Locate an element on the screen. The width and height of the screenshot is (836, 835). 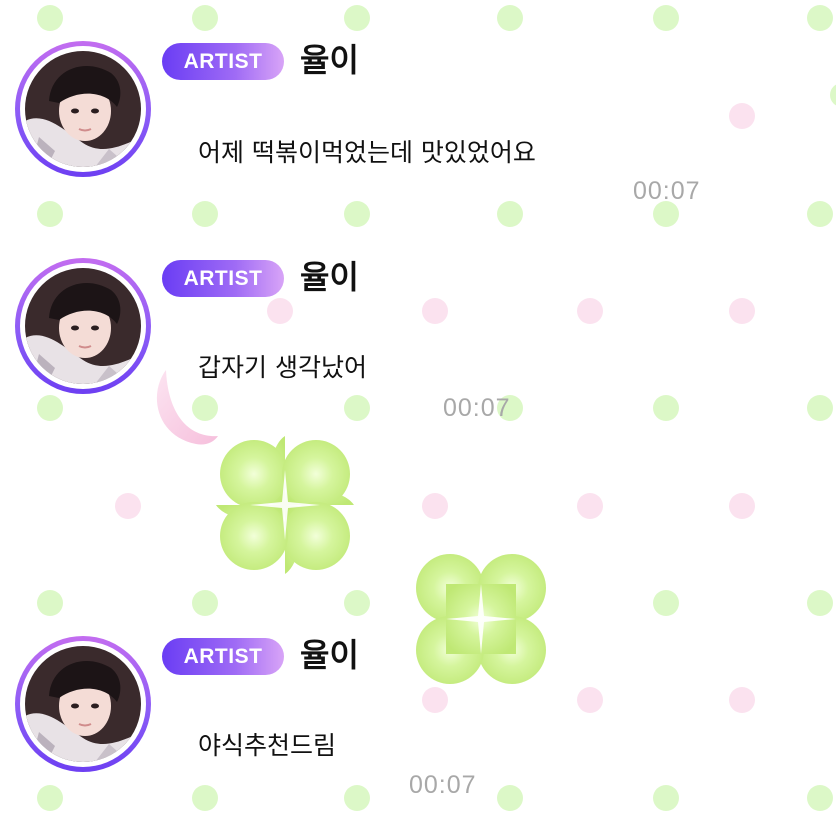
message-text: 갑자기 생각났어 is located at coordinates (282, 367).